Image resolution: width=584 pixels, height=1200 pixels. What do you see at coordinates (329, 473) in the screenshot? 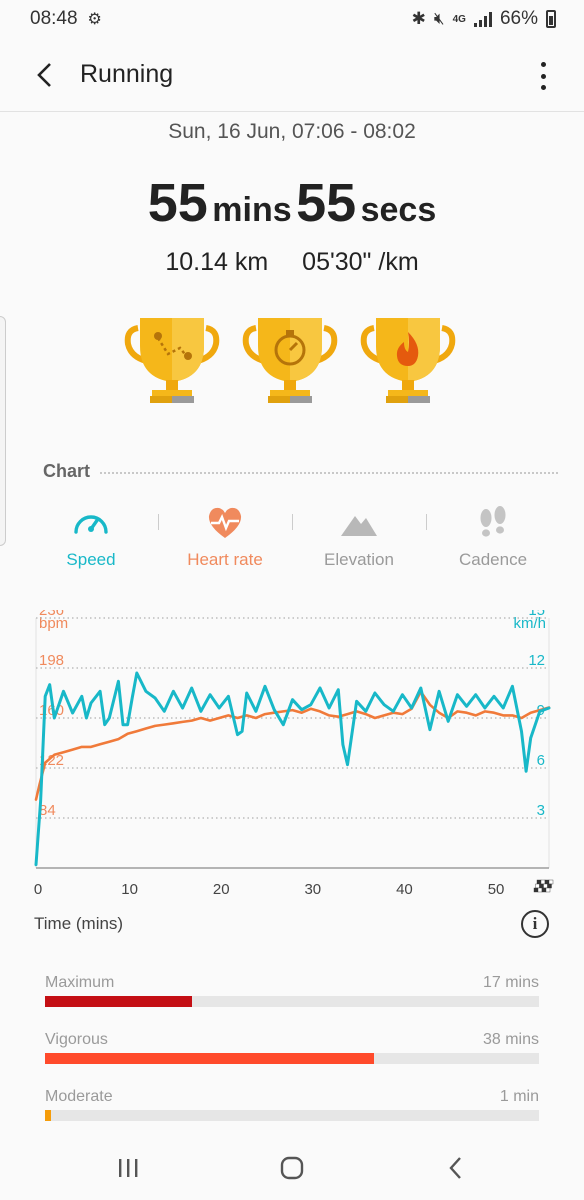
I see `dotted-divider` at bounding box center [329, 473].